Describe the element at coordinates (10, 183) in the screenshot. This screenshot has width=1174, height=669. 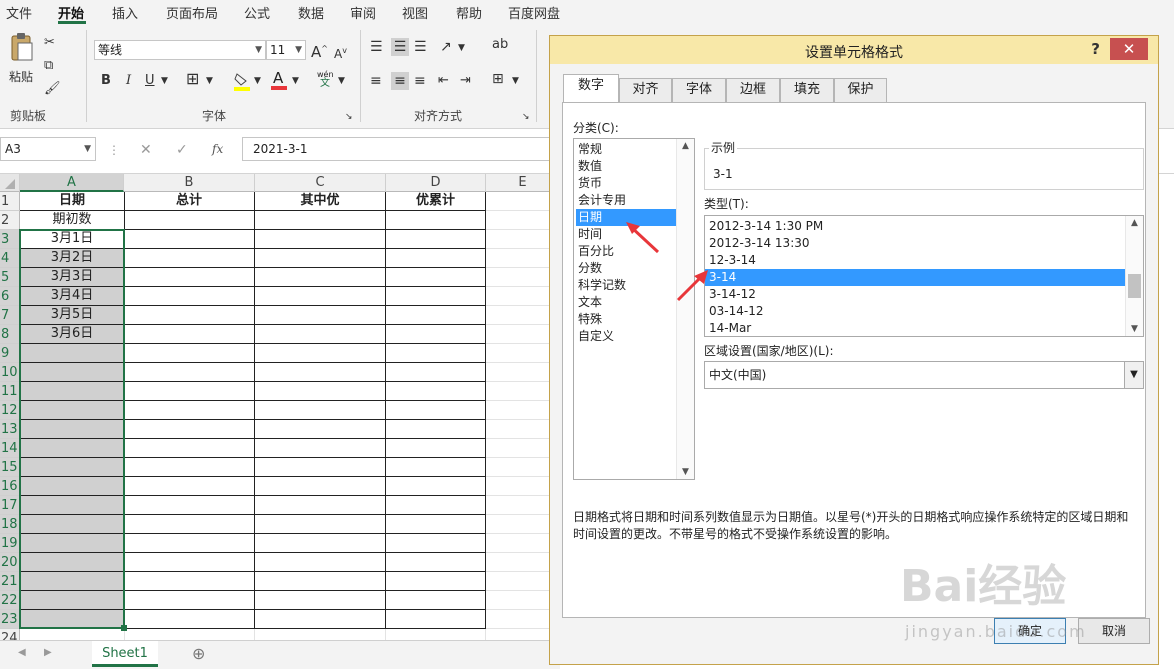
I see `select-all-corner` at that location.